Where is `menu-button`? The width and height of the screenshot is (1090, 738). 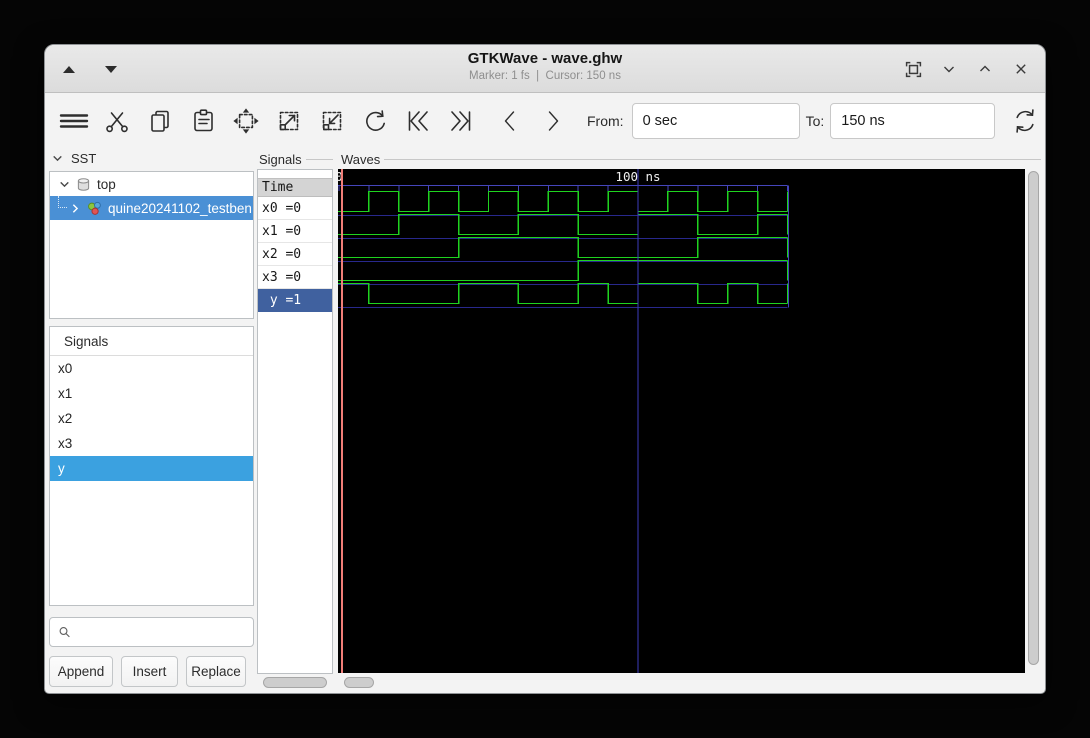 menu-button is located at coordinates (74, 121).